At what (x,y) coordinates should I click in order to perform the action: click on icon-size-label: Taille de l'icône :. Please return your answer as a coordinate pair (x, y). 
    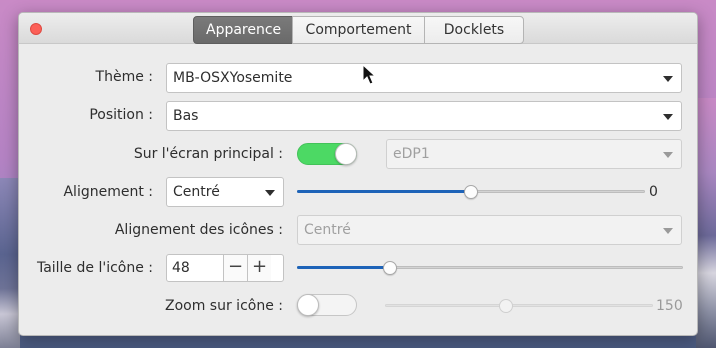
    Looking at the image, I should click on (94, 268).